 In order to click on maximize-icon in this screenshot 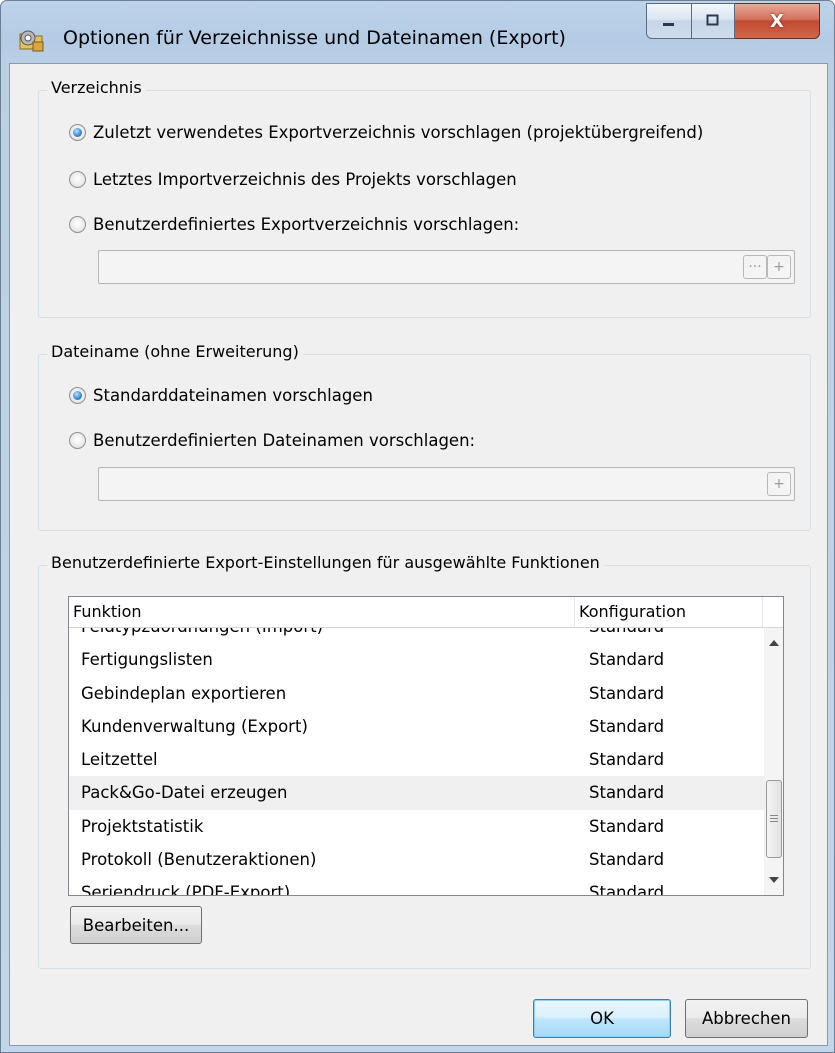, I will do `click(712, 20)`.